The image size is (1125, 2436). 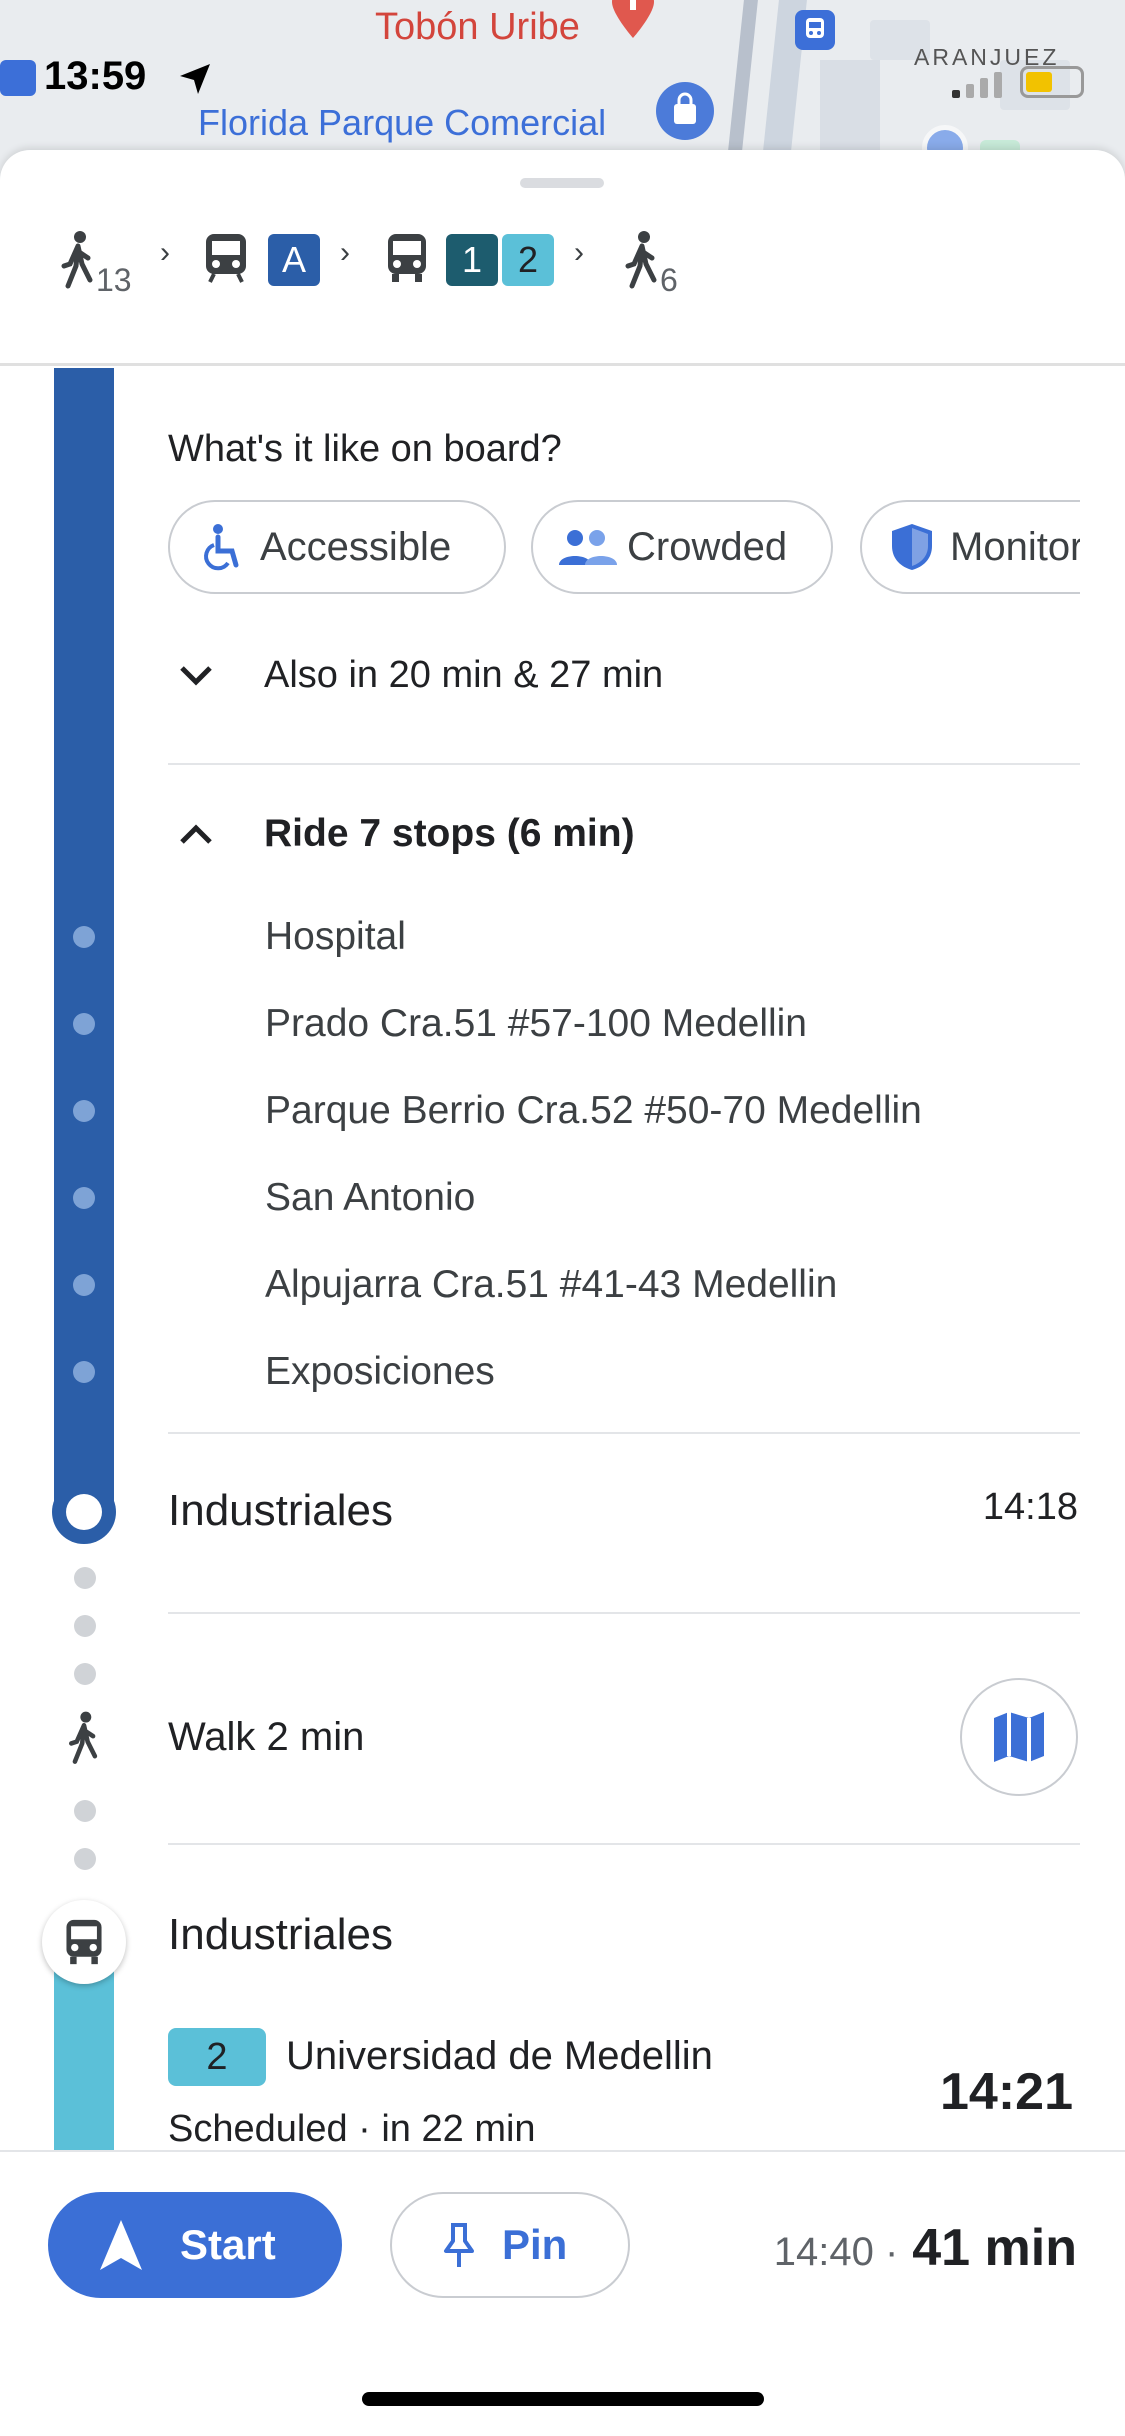 I want to click on home-indicator, so click(x=563, y=2399).